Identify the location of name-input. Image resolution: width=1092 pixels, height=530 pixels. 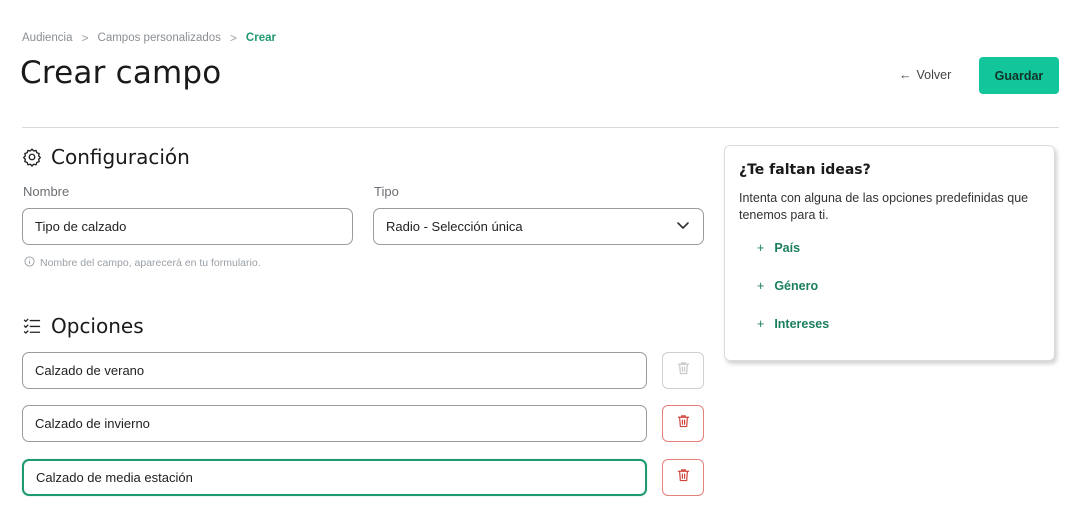
(187, 226).